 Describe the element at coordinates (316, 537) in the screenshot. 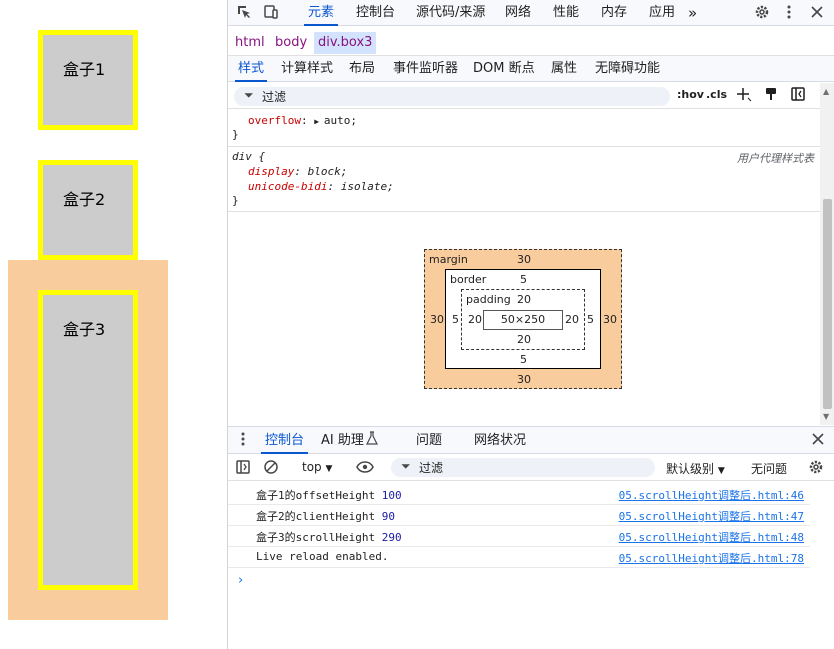

I see `message-label: 盒子3的scrollHeight` at that location.